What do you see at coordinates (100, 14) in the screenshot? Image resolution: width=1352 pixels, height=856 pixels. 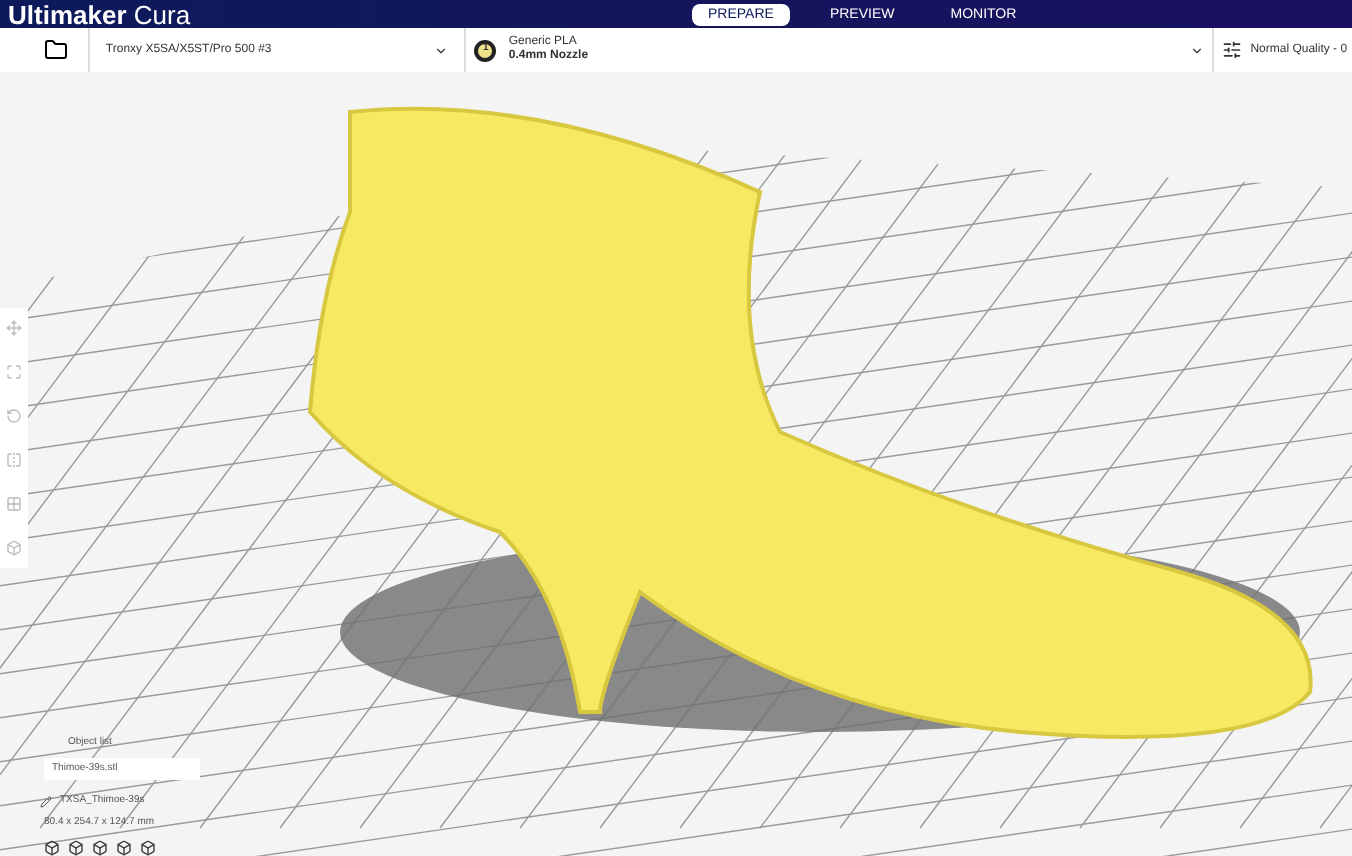 I see `app-title: Ultimaker Cura` at bounding box center [100, 14].